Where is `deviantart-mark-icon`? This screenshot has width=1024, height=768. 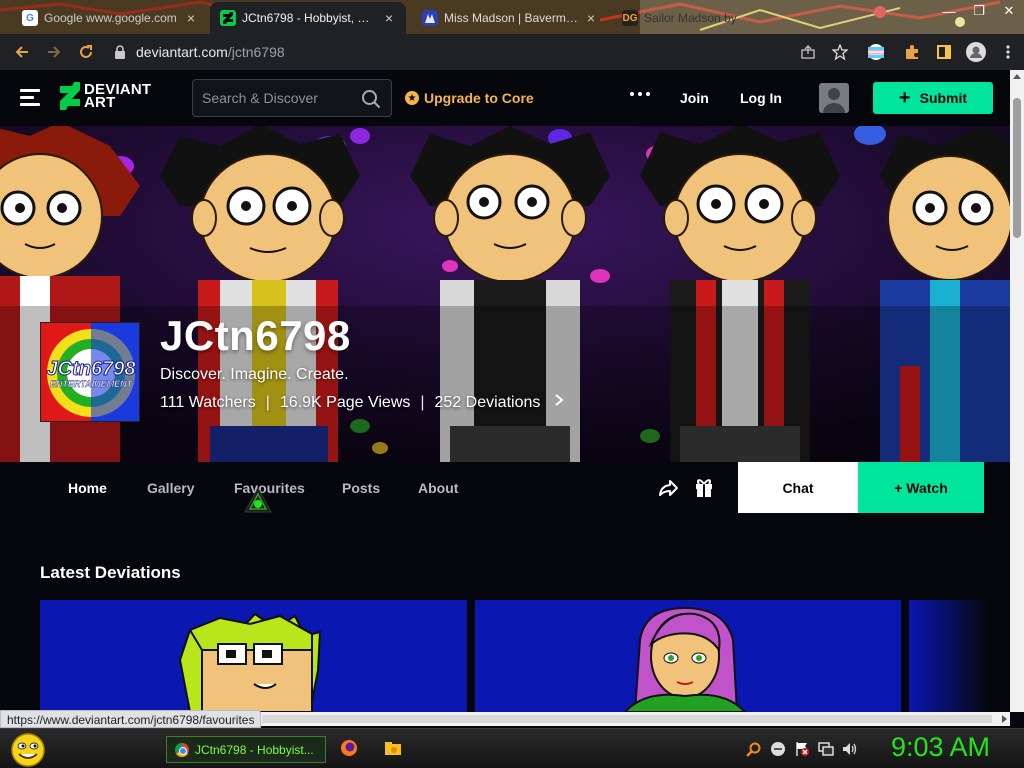
deviantart-mark-icon is located at coordinates (70, 96).